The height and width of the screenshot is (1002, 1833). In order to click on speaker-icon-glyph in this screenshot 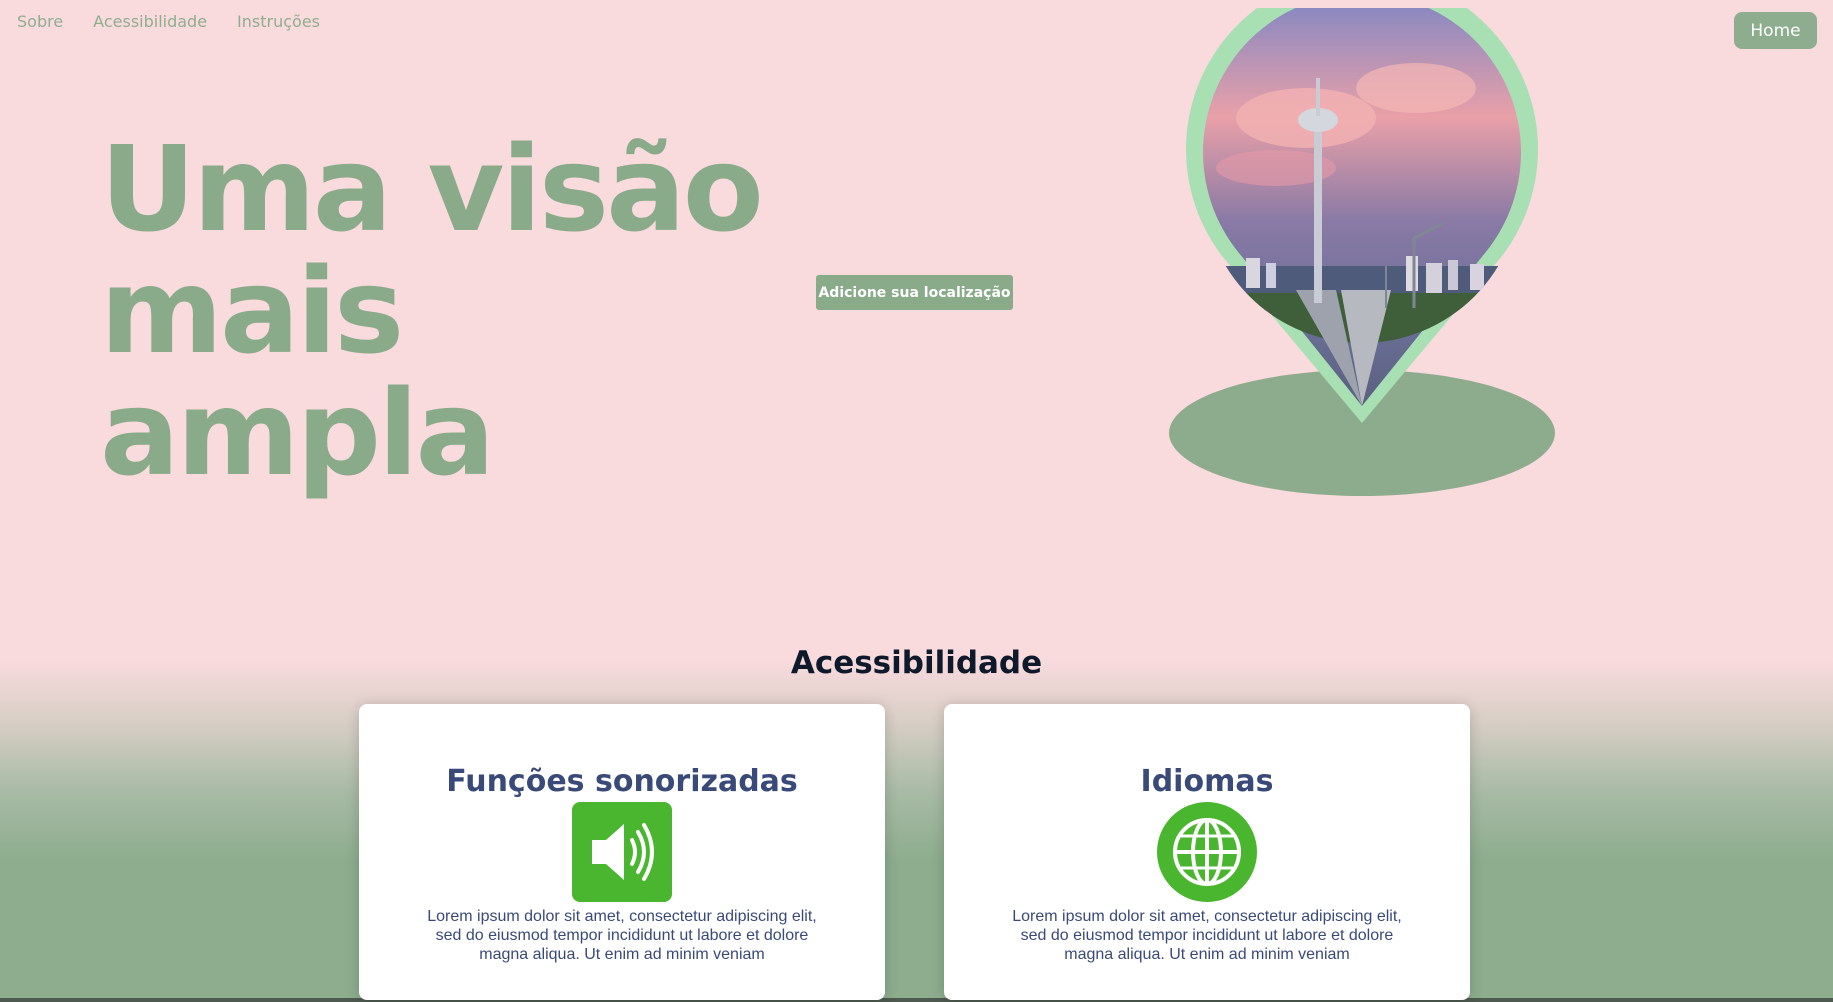, I will do `click(623, 852)`.